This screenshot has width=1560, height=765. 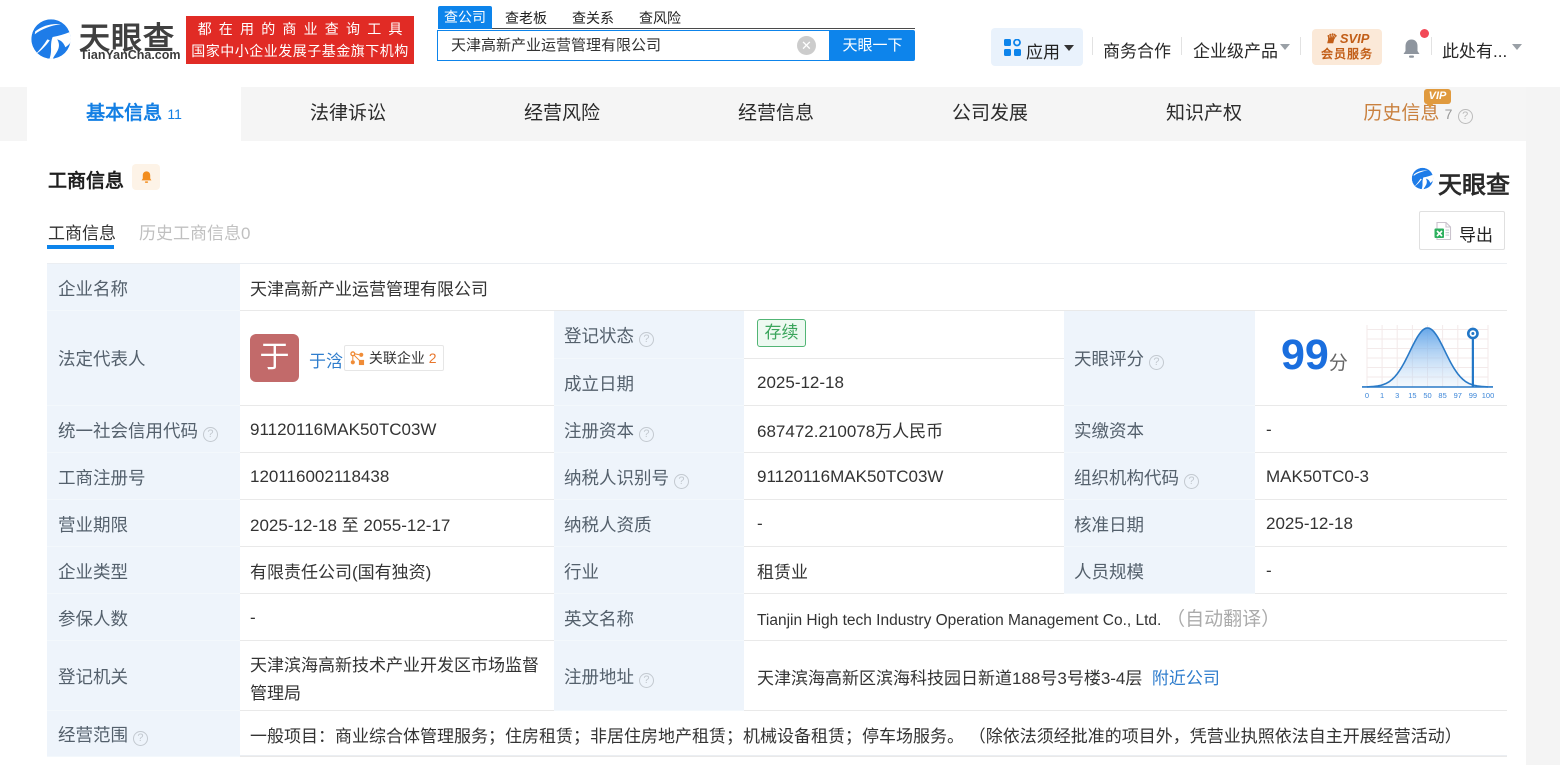 I want to click on svg-text: 0, so click(x=1367, y=395).